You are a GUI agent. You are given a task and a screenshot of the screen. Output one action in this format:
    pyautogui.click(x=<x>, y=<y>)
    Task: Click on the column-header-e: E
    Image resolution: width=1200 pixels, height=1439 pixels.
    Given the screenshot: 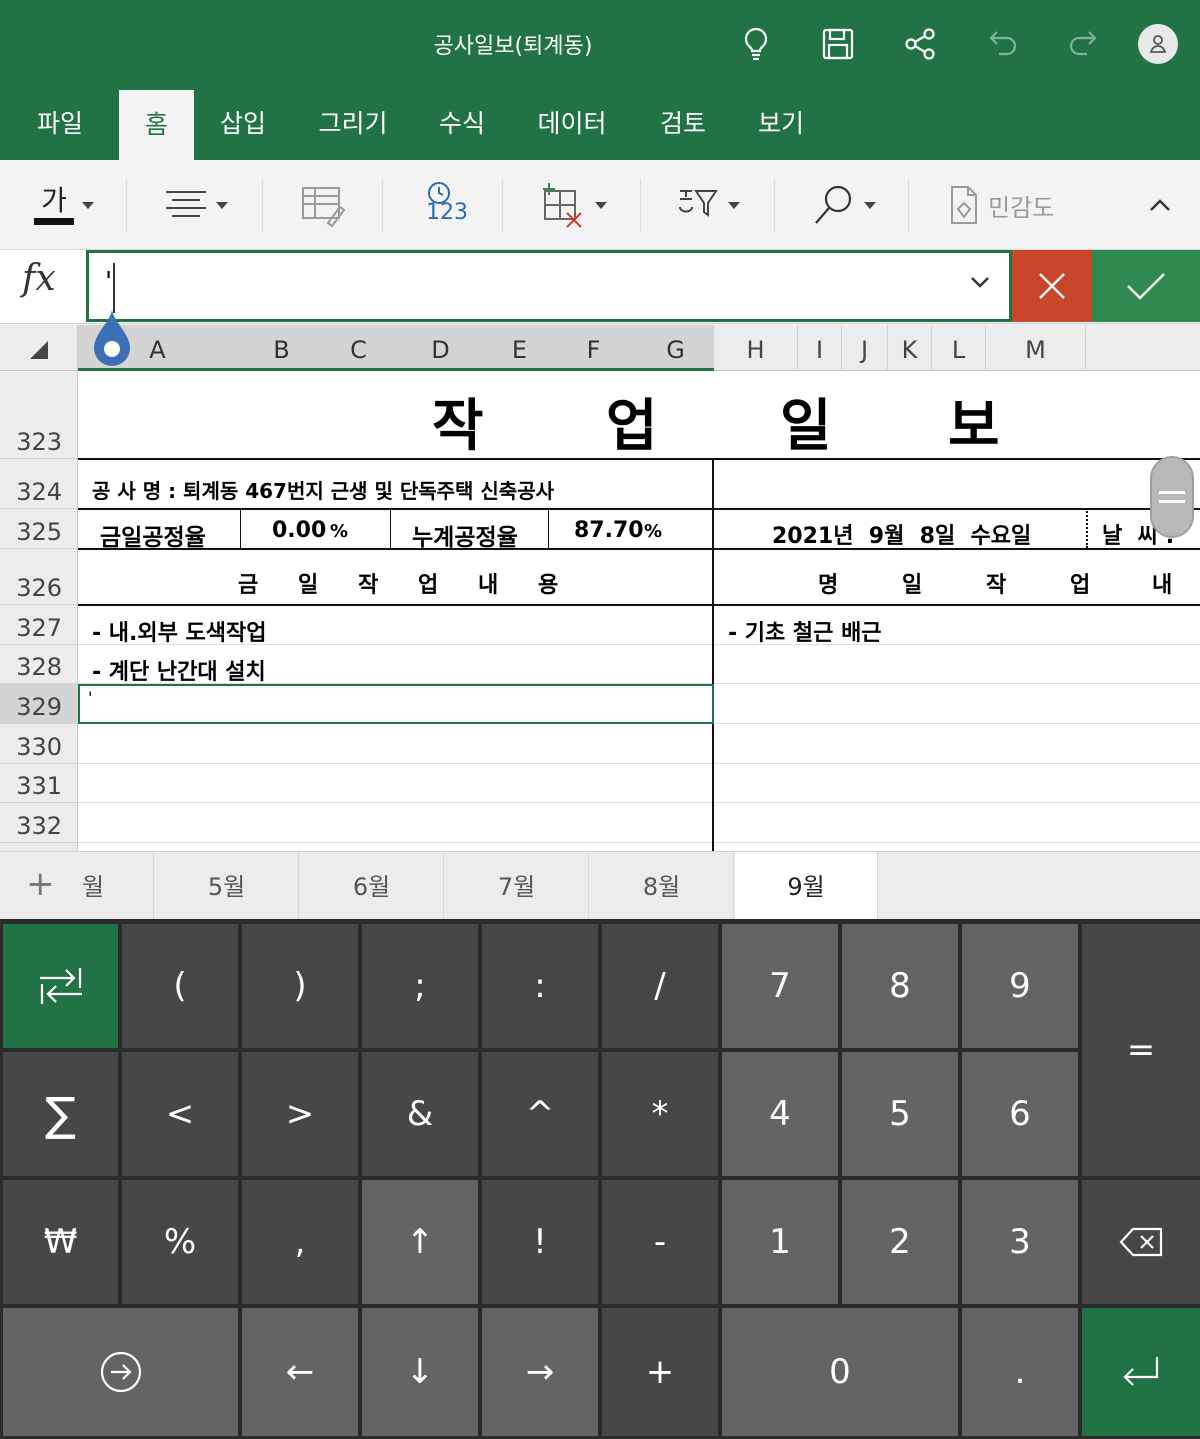 What is the action you would take?
    pyautogui.click(x=520, y=348)
    